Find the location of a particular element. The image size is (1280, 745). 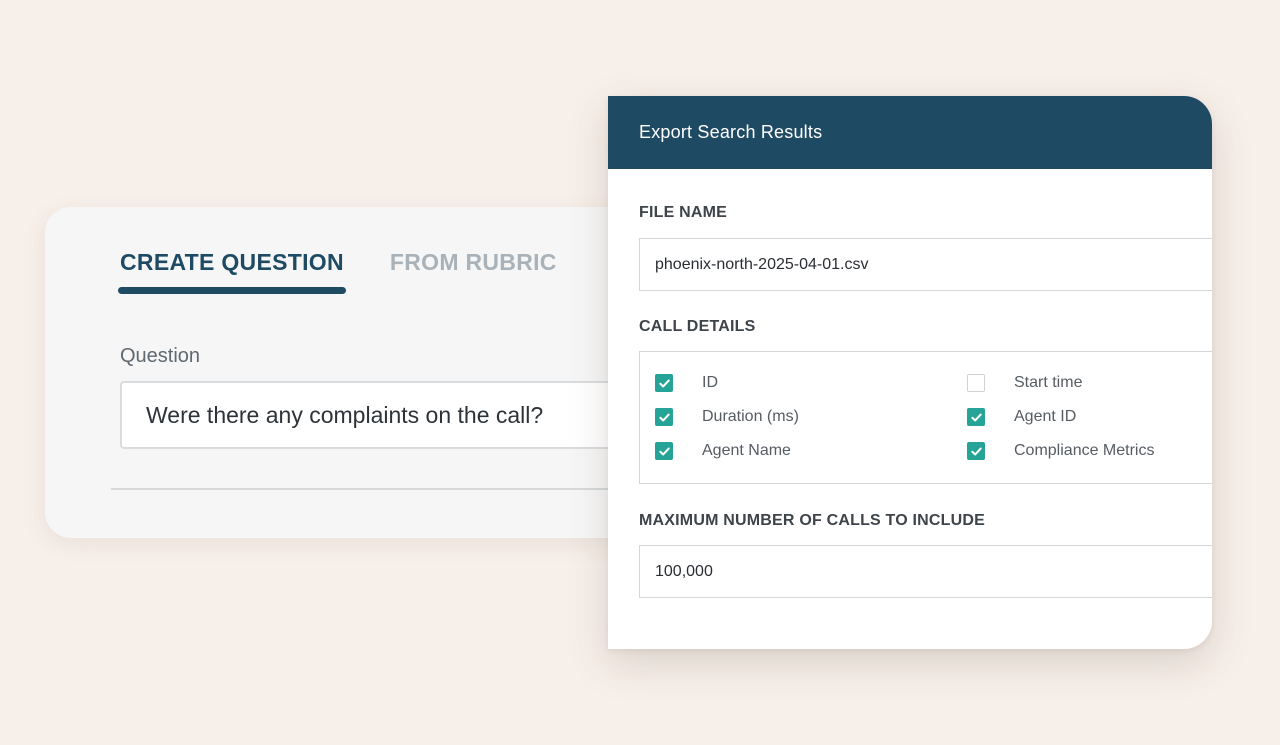

tab-create-question: CREATE QUESTION is located at coordinates (232, 271).